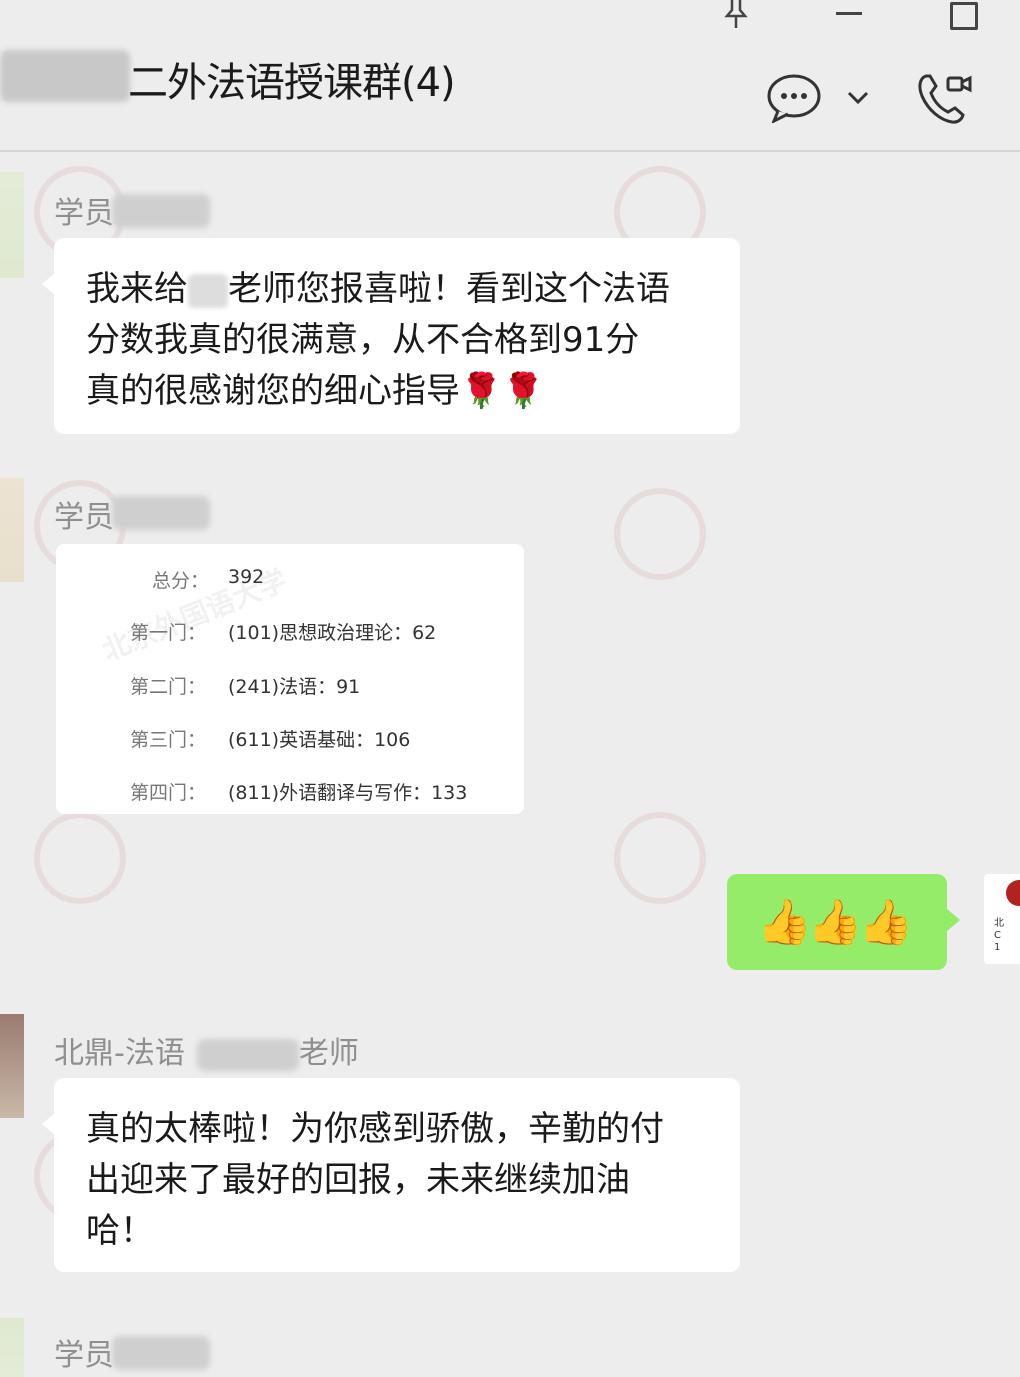  Describe the element at coordinates (849, 13) in the screenshot. I see `minimize-icon` at that location.